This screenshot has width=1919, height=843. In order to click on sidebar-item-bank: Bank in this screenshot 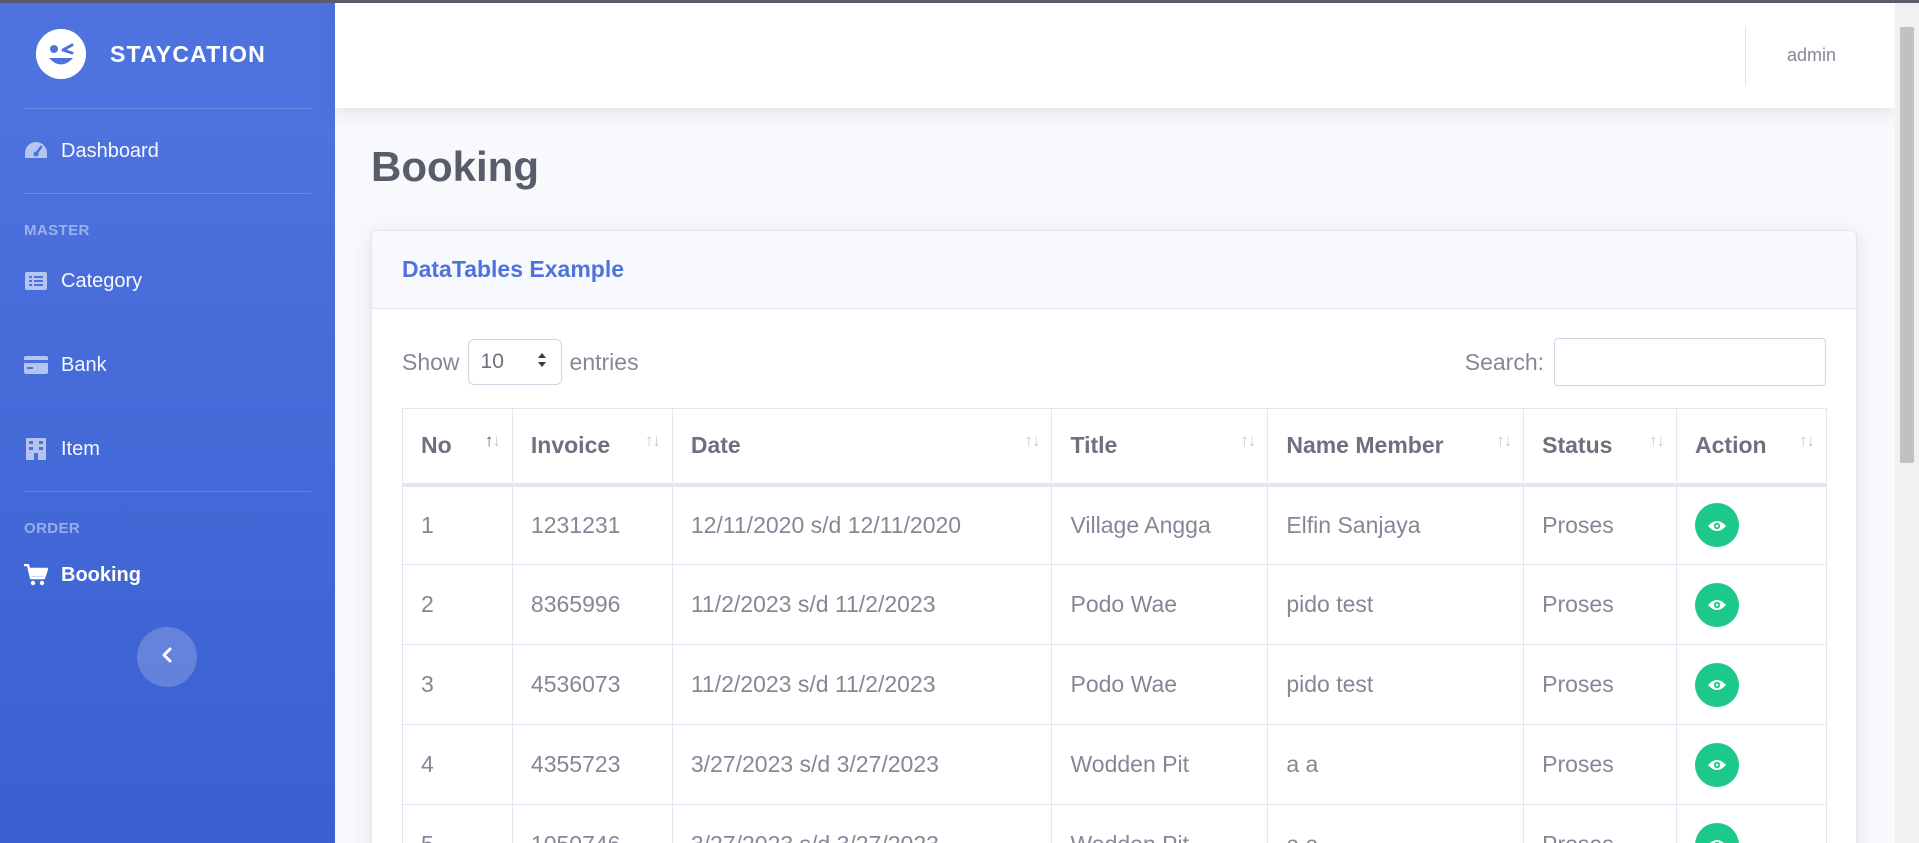, I will do `click(167, 365)`.